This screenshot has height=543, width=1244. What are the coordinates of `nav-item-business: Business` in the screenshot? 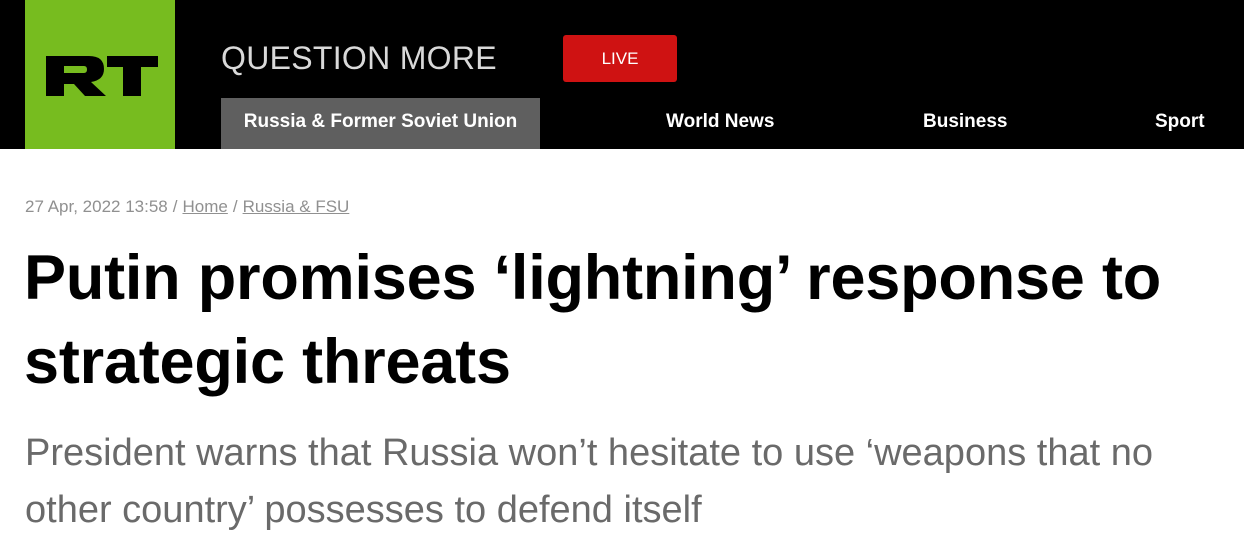 It's located at (965, 123).